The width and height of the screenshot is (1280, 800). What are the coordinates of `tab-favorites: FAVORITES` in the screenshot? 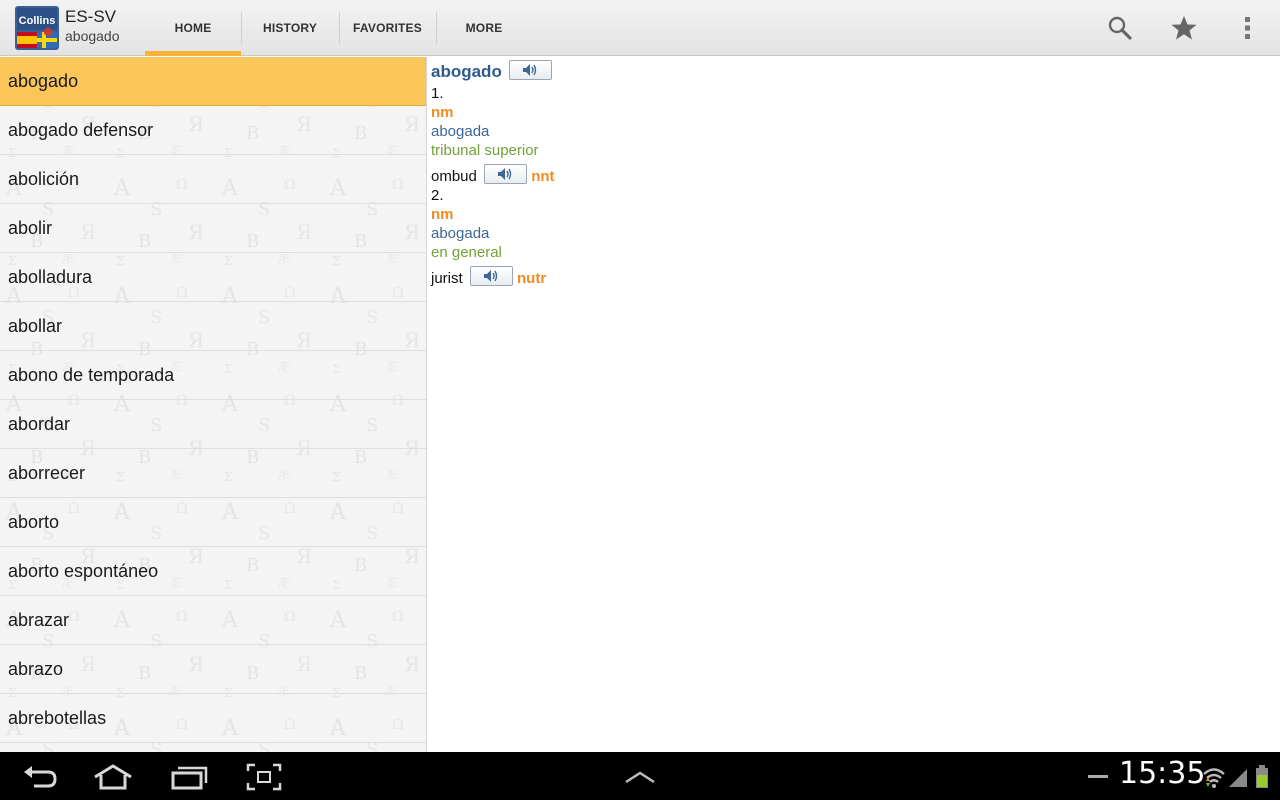 It's located at (387, 28).